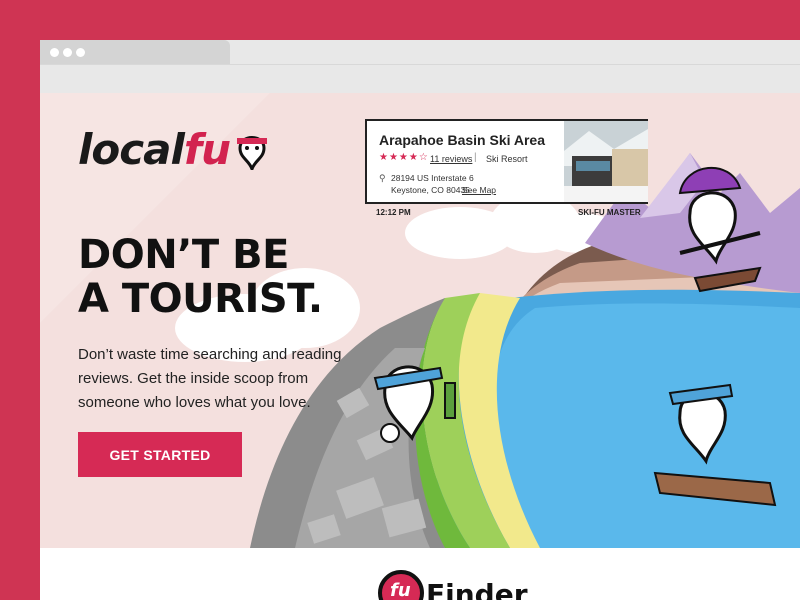  What do you see at coordinates (477, 589) in the screenshot?
I see `finder-word: Finder` at bounding box center [477, 589].